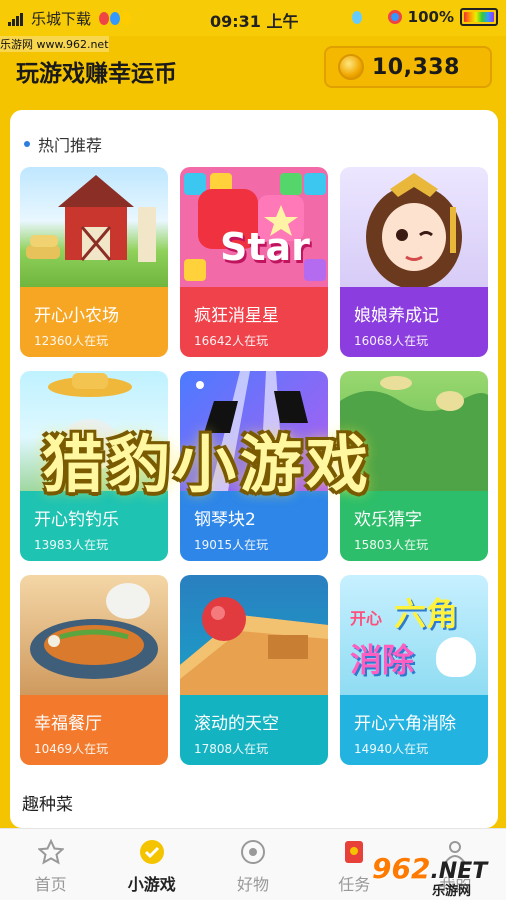  Describe the element at coordinates (426, 614) in the screenshot. I see `hex-logo-line2: 六角` at that location.